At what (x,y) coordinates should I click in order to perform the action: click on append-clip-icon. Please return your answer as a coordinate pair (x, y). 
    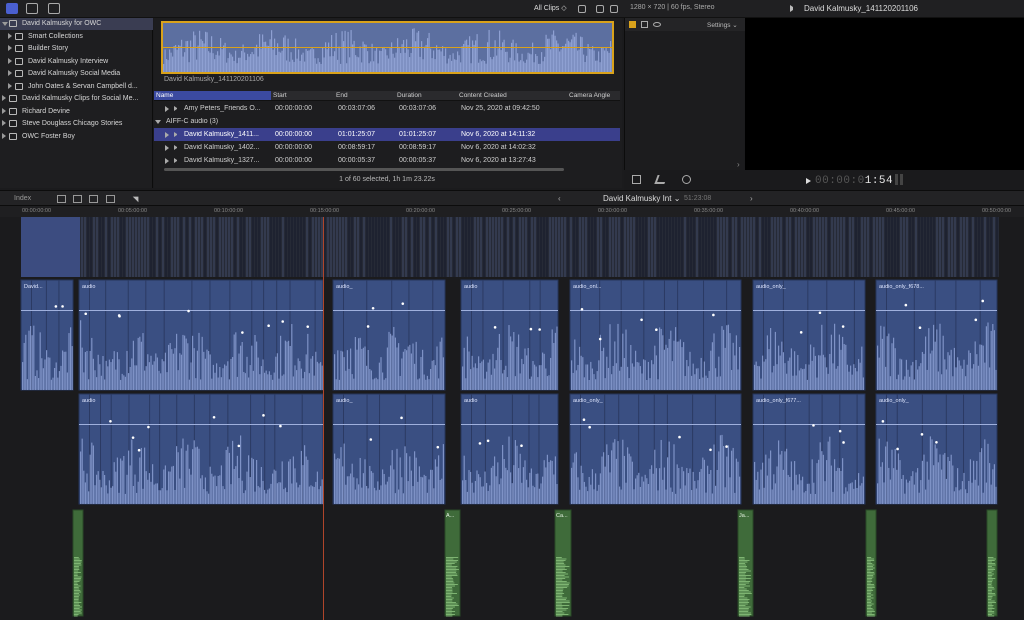
    Looking at the image, I should click on (93, 199).